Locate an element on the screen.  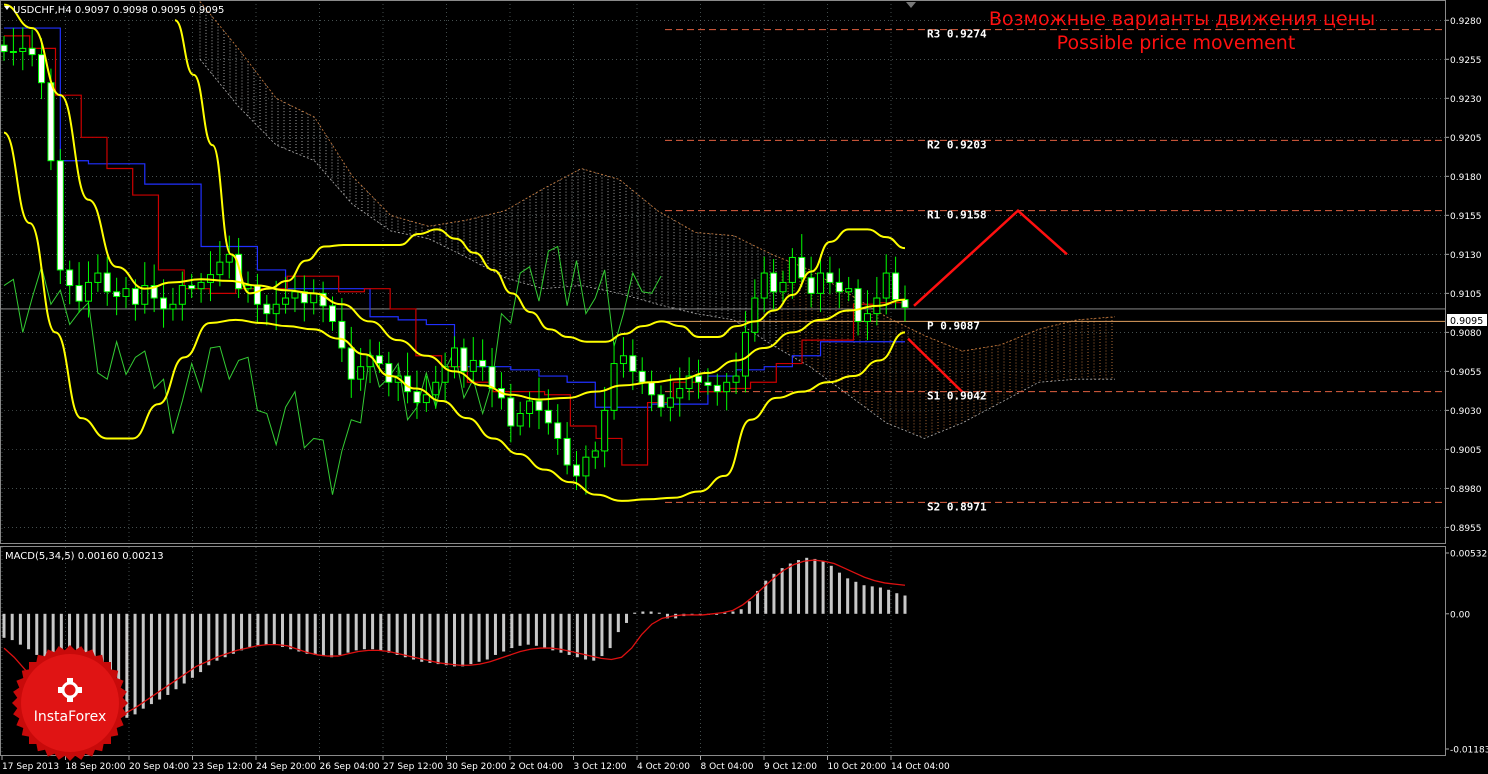
price-tick-label: 0.8955 is located at coordinates (1466, 529).